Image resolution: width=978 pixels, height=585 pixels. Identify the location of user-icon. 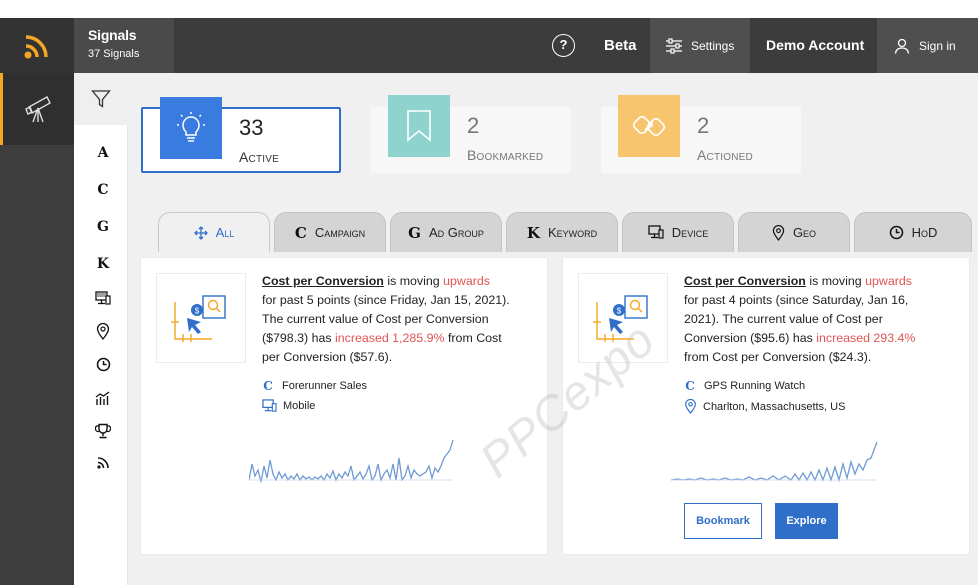
(902, 46).